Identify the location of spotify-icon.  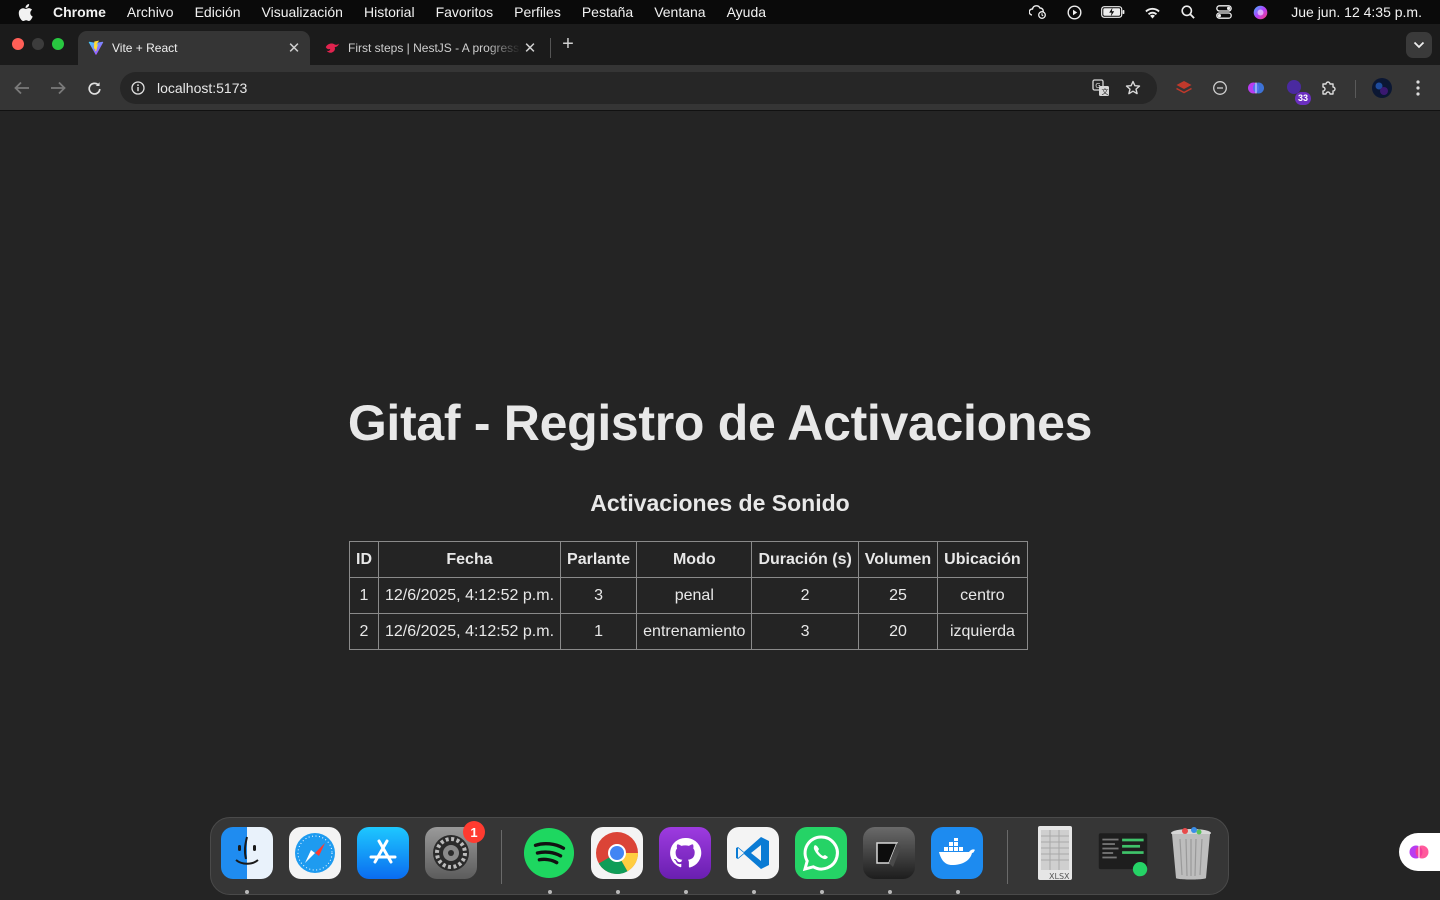
(549, 853).